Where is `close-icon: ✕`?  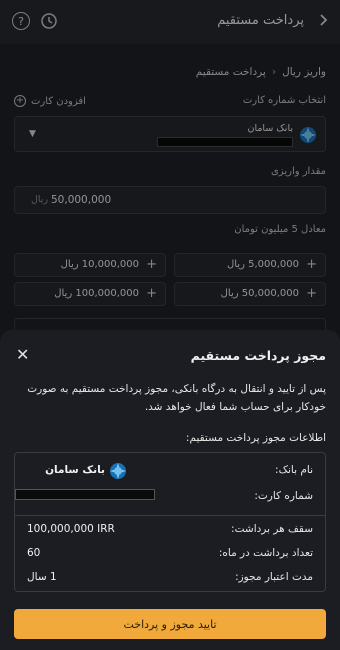
close-icon: ✕ is located at coordinates (22, 354).